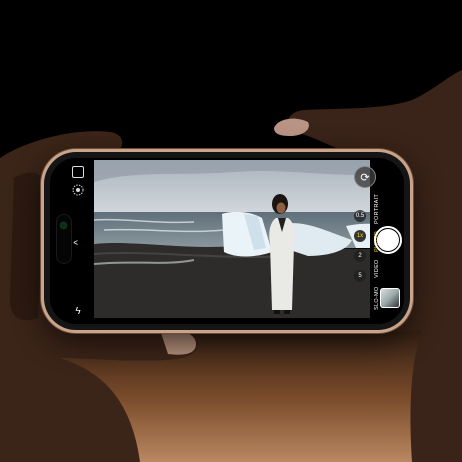 This screenshot has height=462, width=462. I want to click on chevron-up-icon: ^, so click(78, 242).